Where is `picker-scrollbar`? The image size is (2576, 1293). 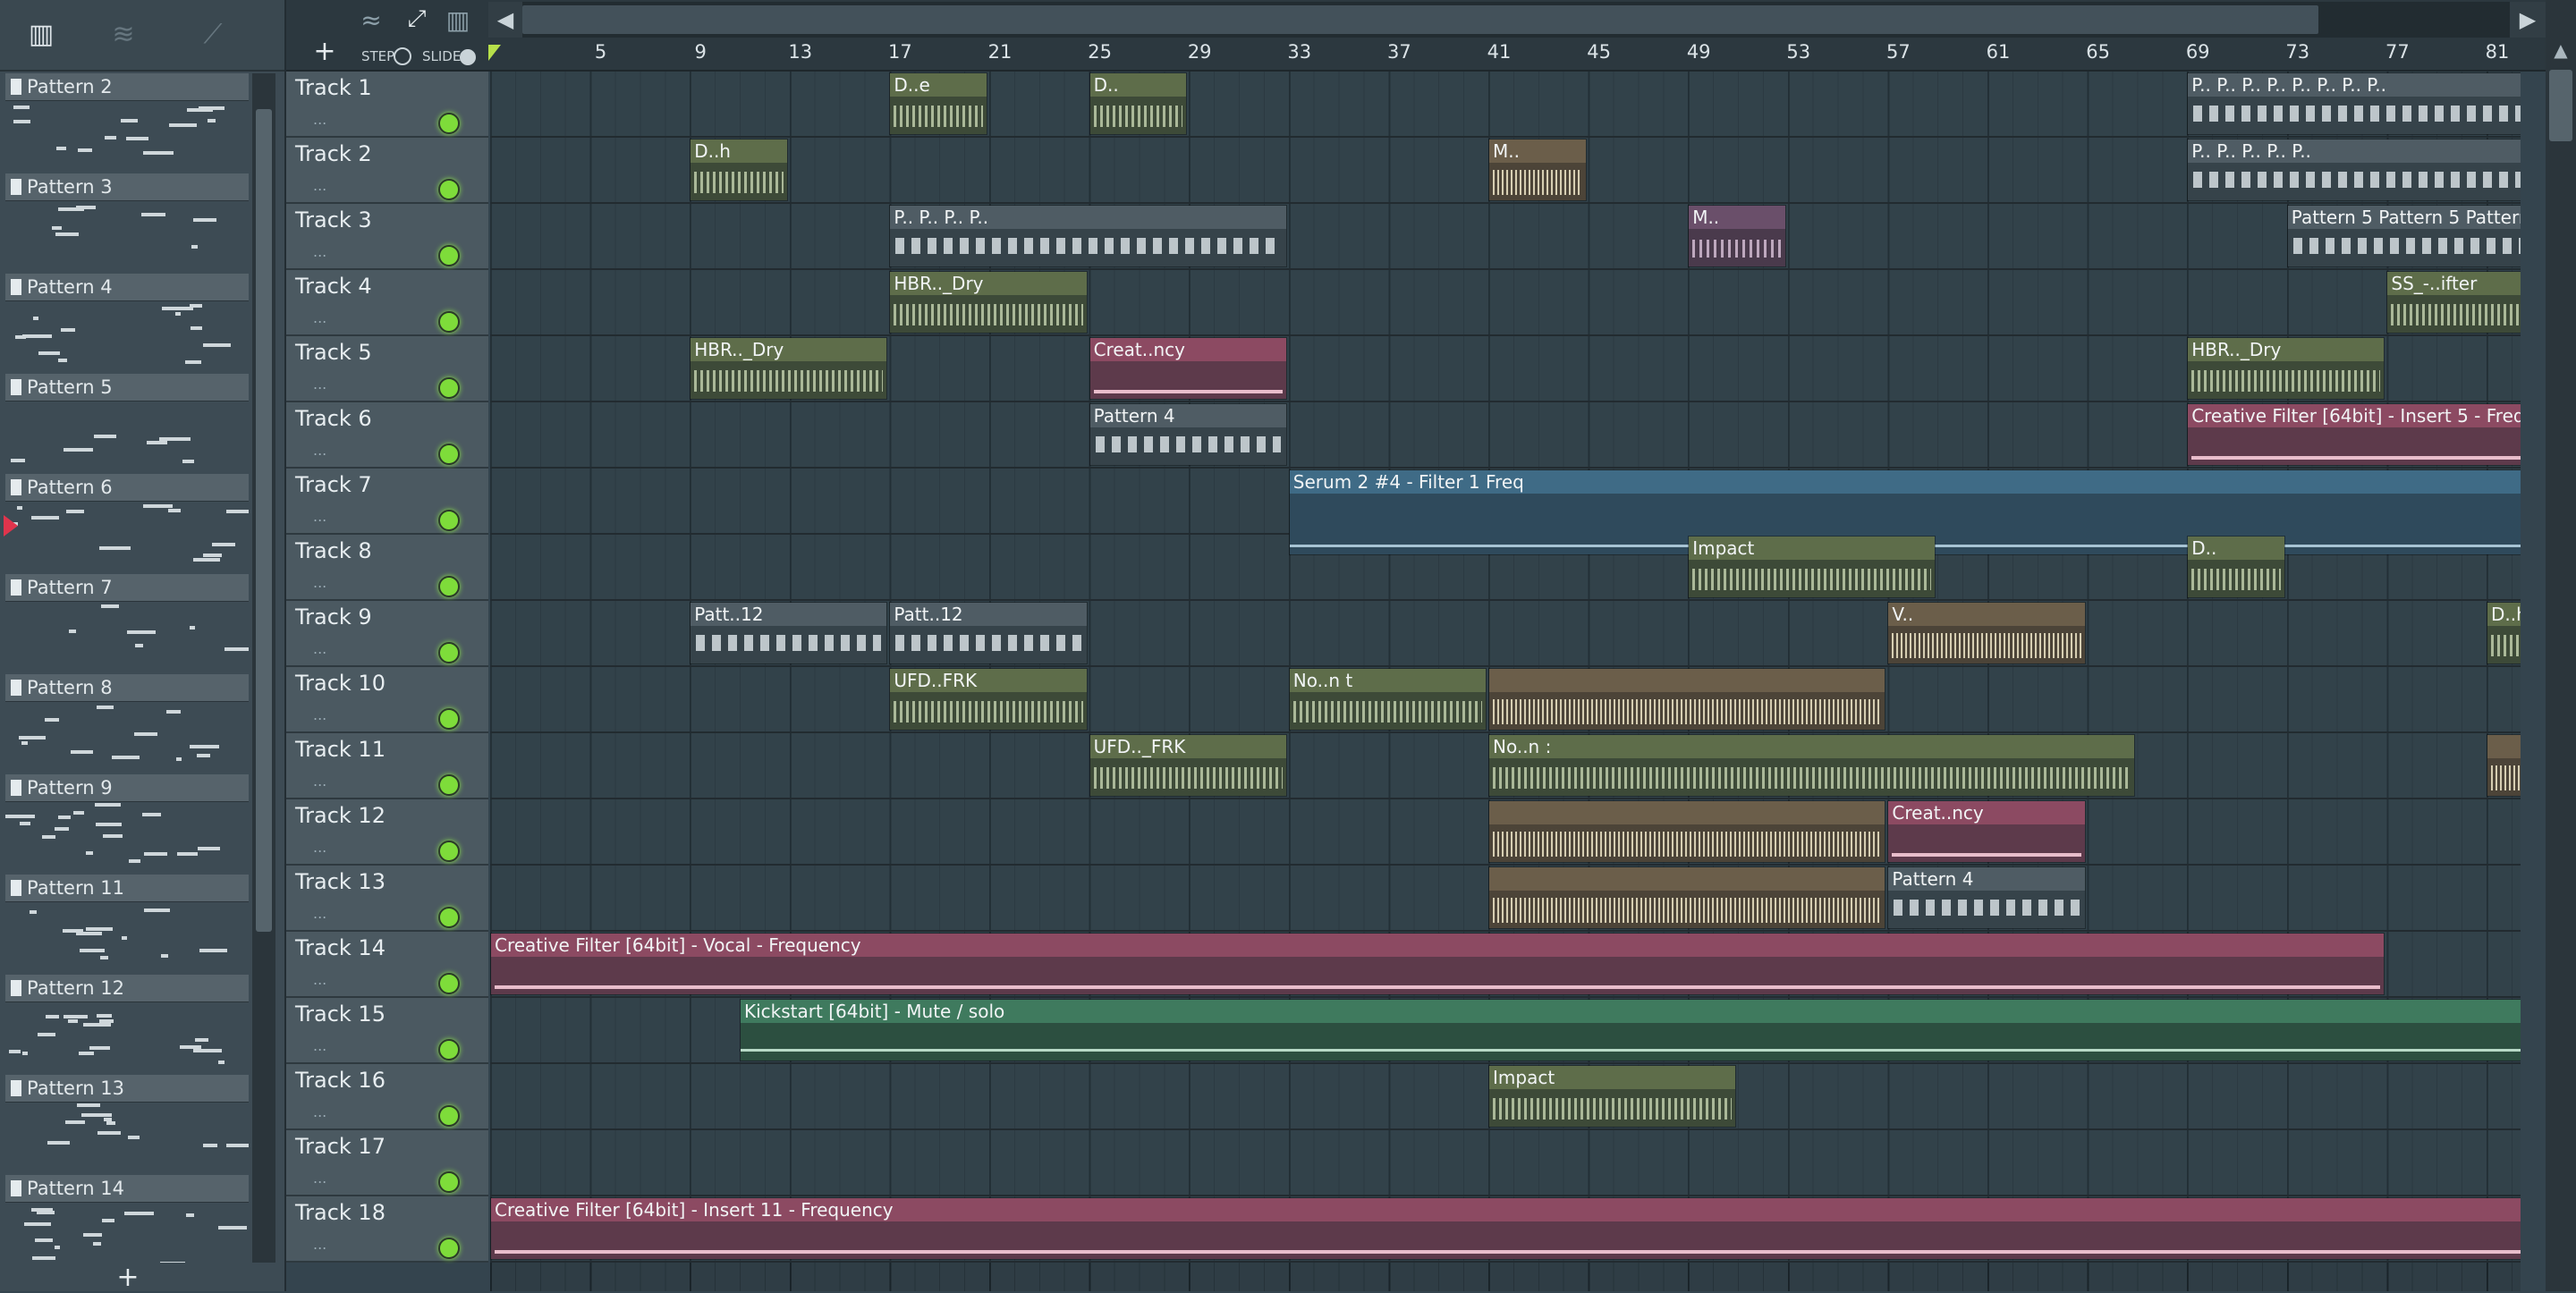 picker-scrollbar is located at coordinates (263, 668).